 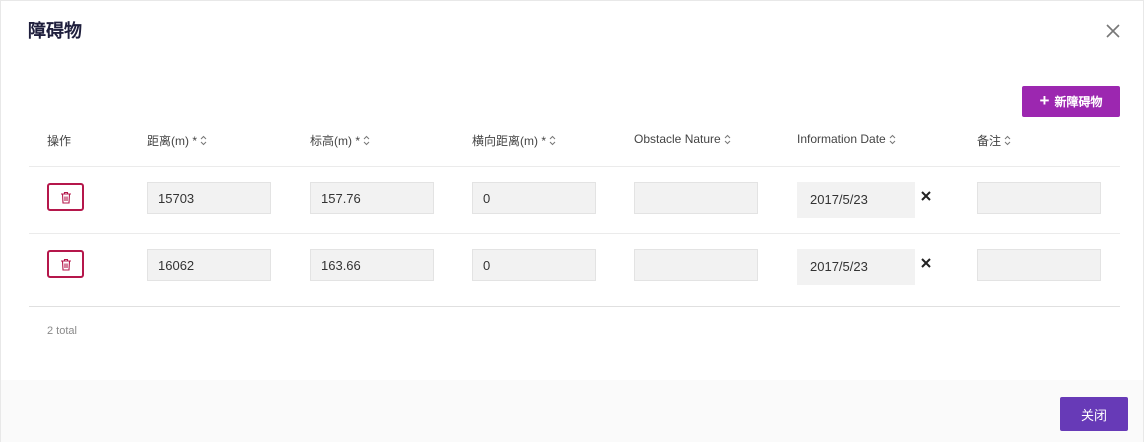 I want to click on column-header-obstacle-nature: Obstacle Nature, so click(x=682, y=139).